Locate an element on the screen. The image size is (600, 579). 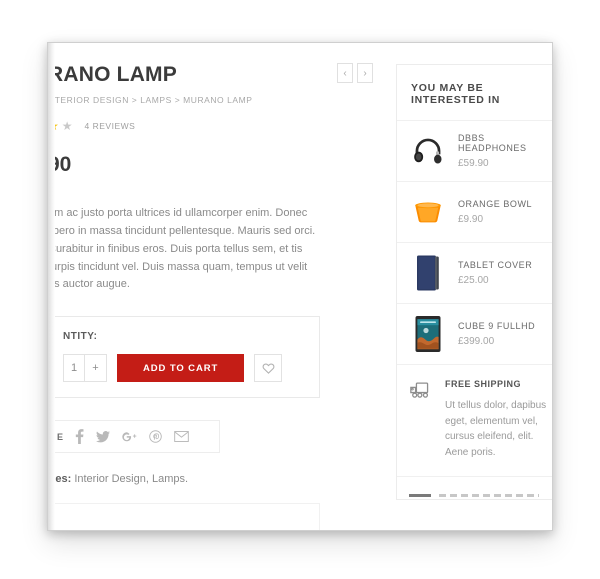
clip-bar-light is located at coordinates (489, 495).